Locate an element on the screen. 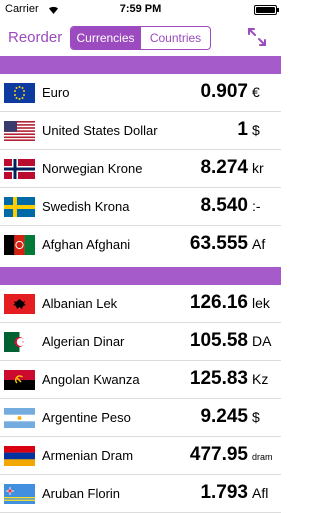  currency-symbol: Kz is located at coordinates (260, 379).